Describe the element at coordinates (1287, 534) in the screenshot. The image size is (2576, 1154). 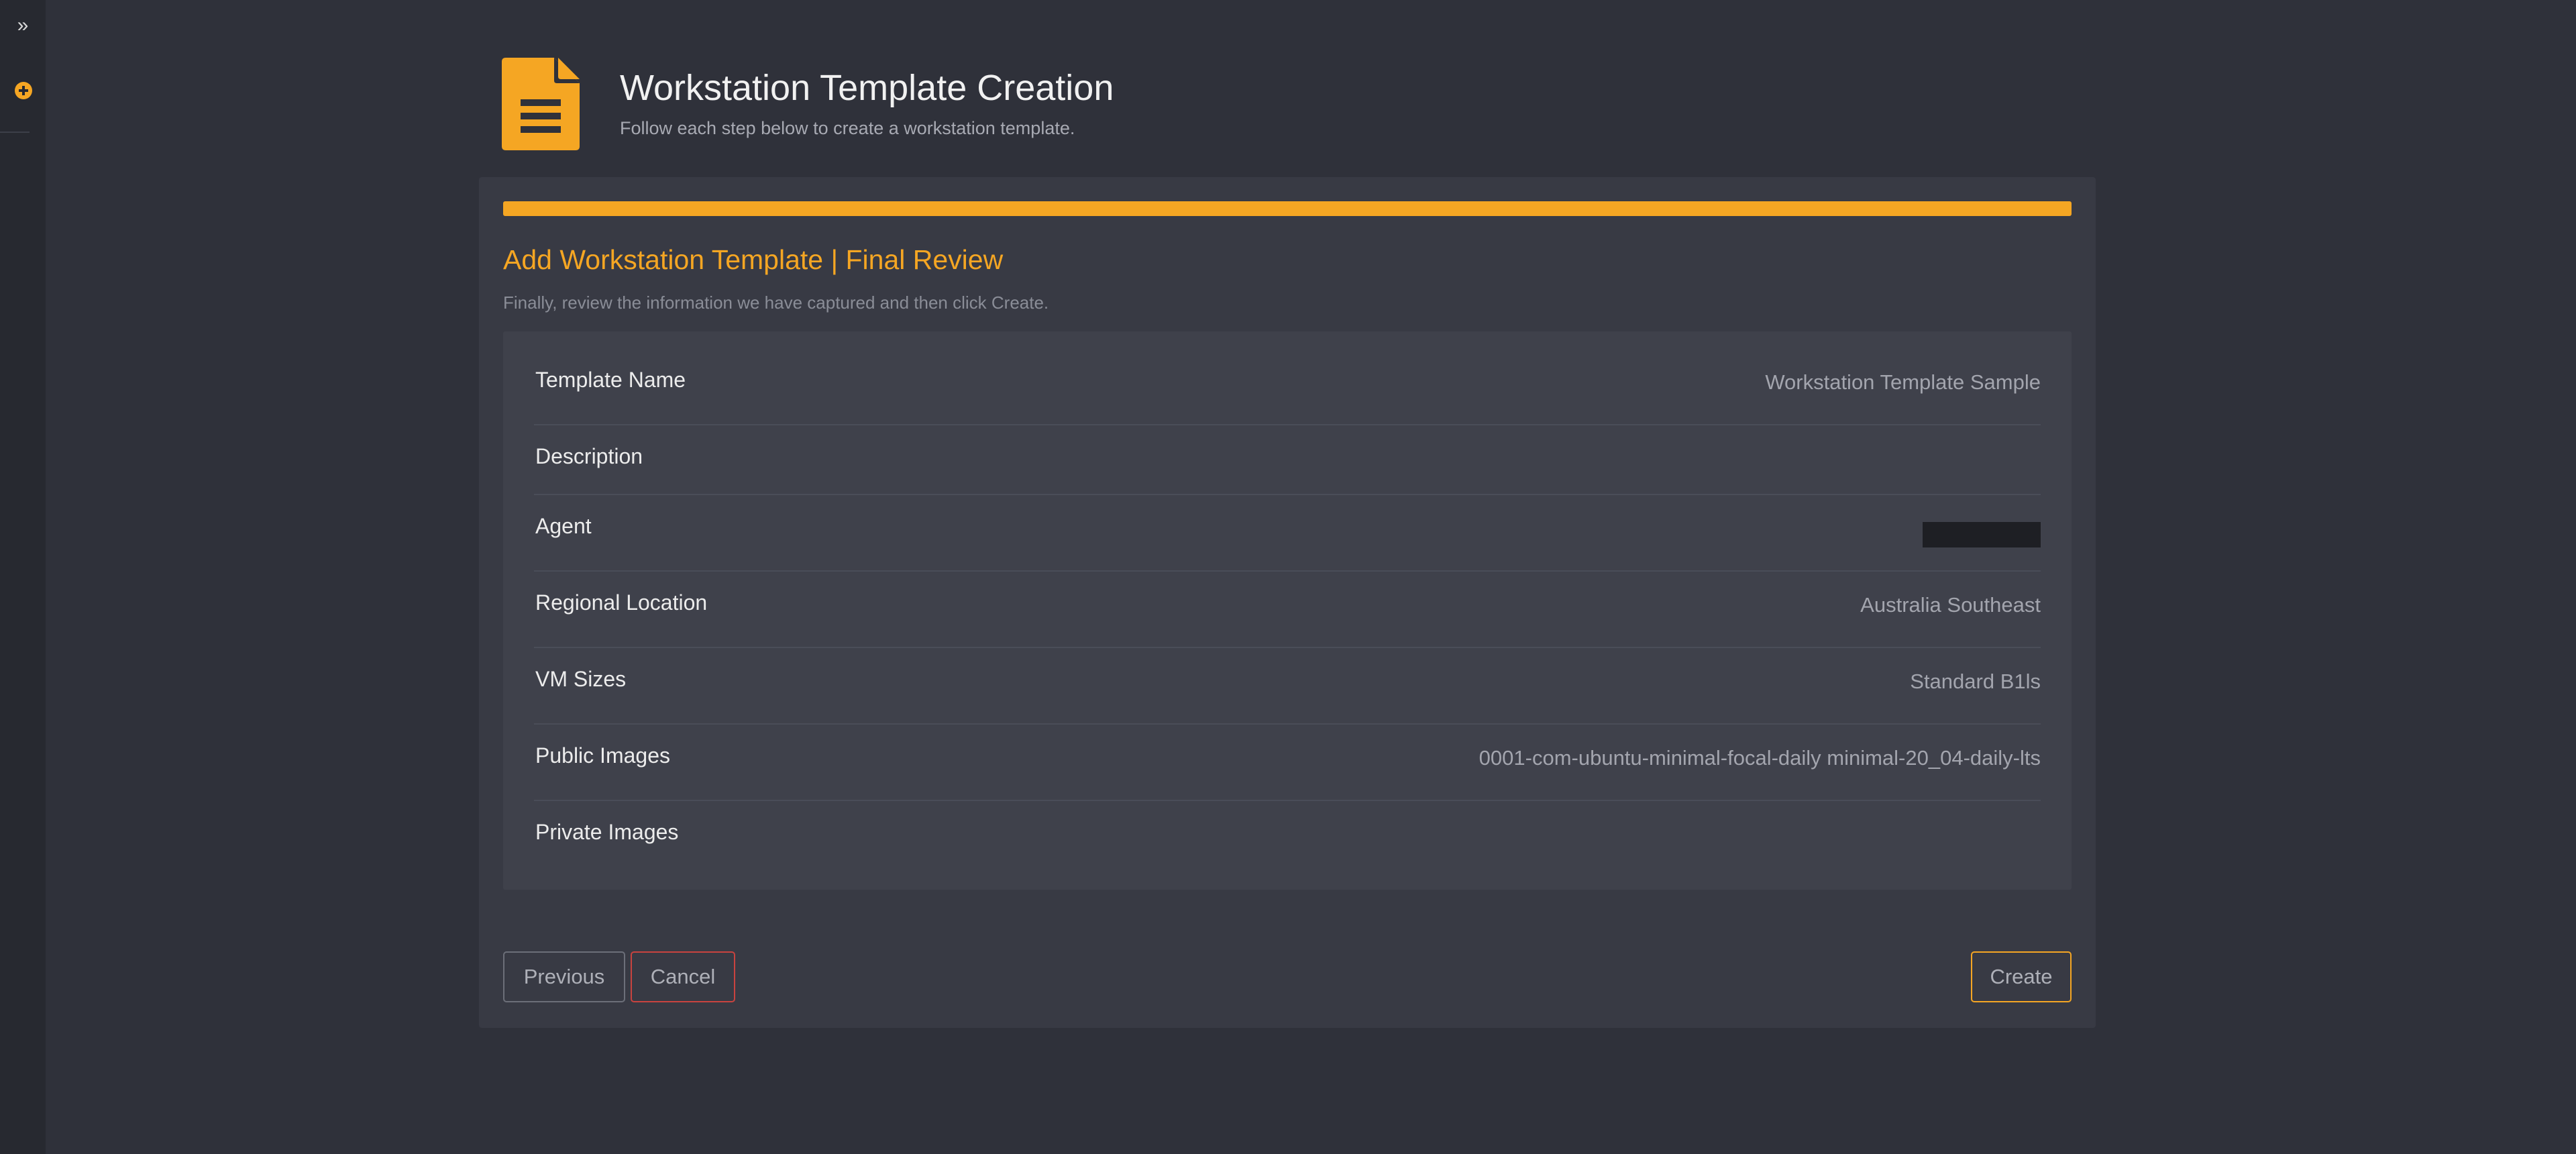
I see `review-row-agent: Agent` at that location.